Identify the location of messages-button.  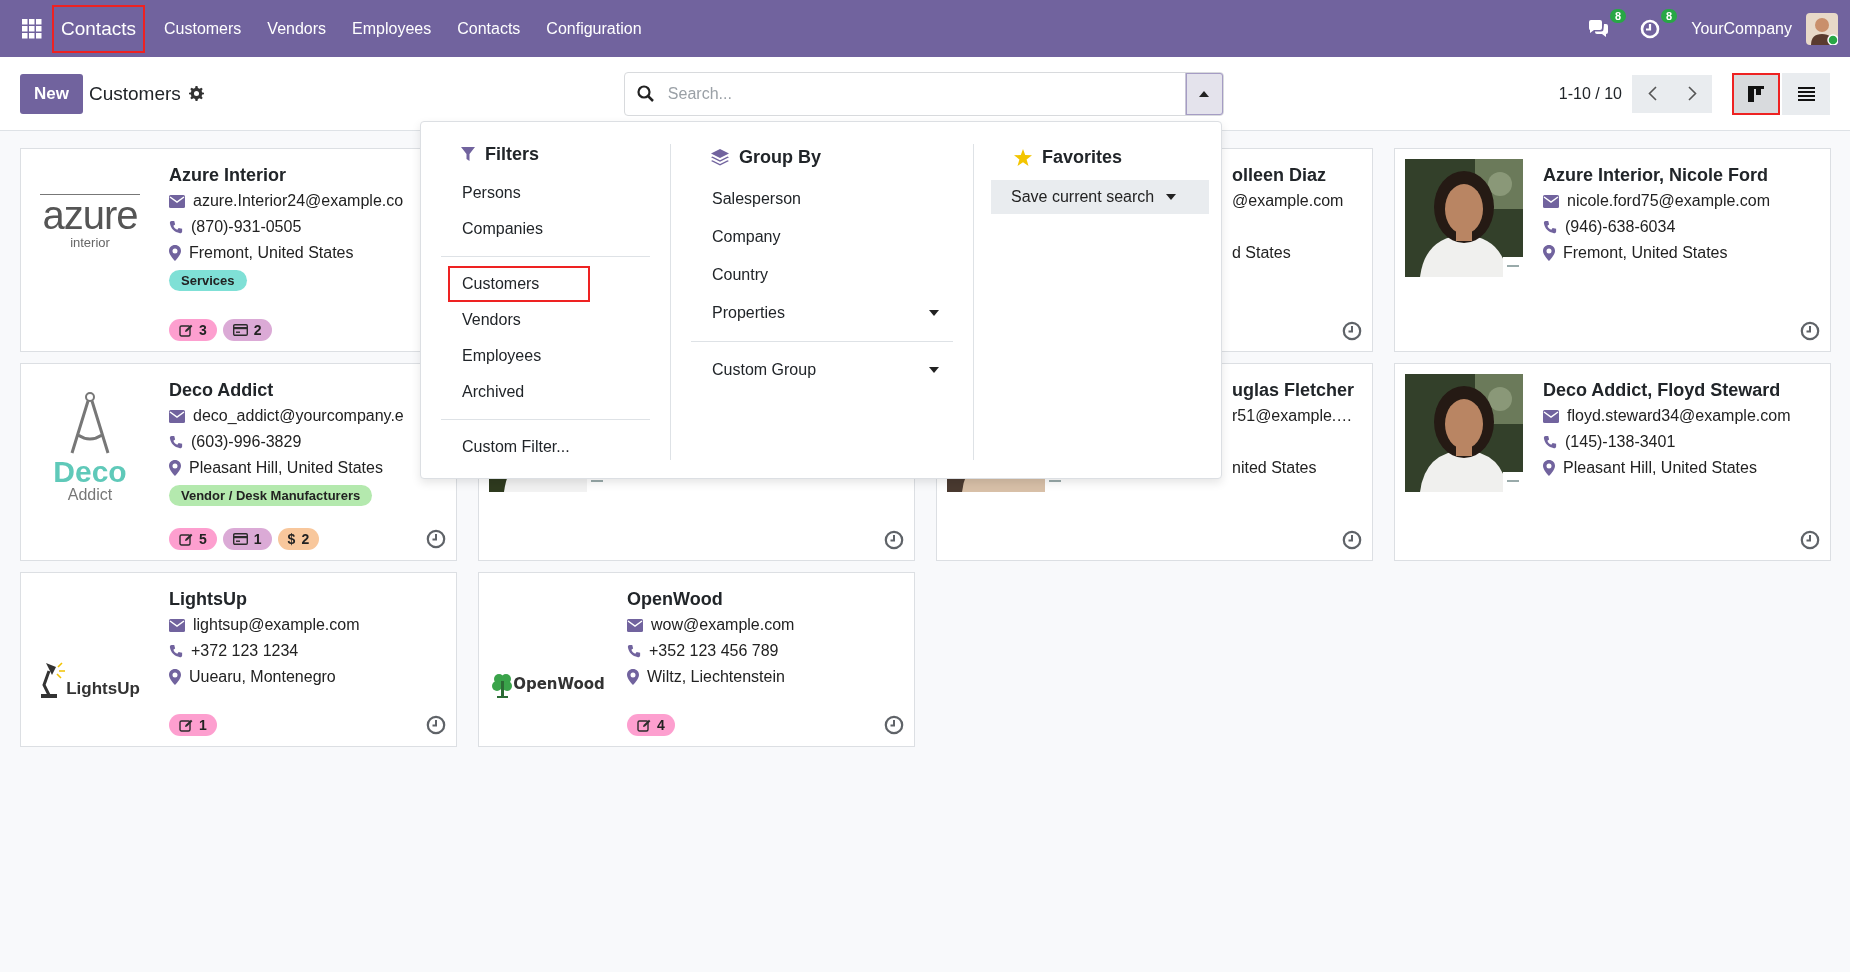
(1597, 28).